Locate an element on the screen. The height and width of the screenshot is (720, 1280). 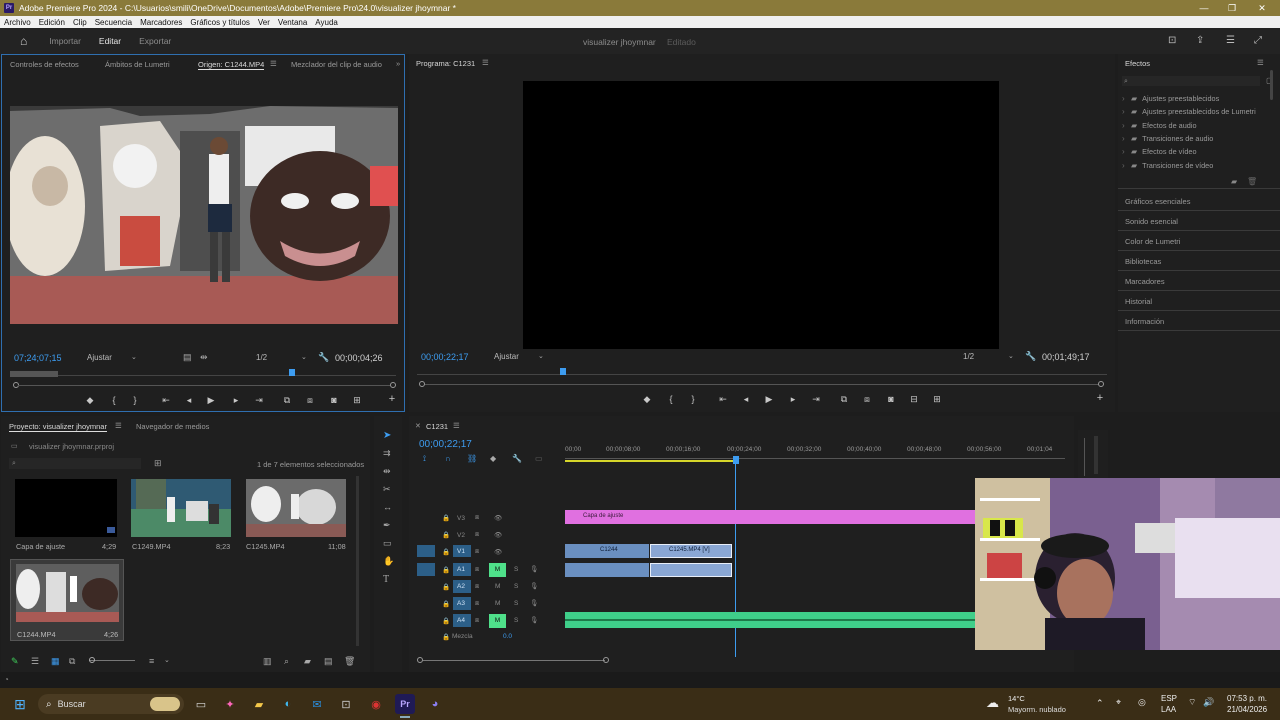
location-icon: ⌖ is located at coordinates (1118, 702).